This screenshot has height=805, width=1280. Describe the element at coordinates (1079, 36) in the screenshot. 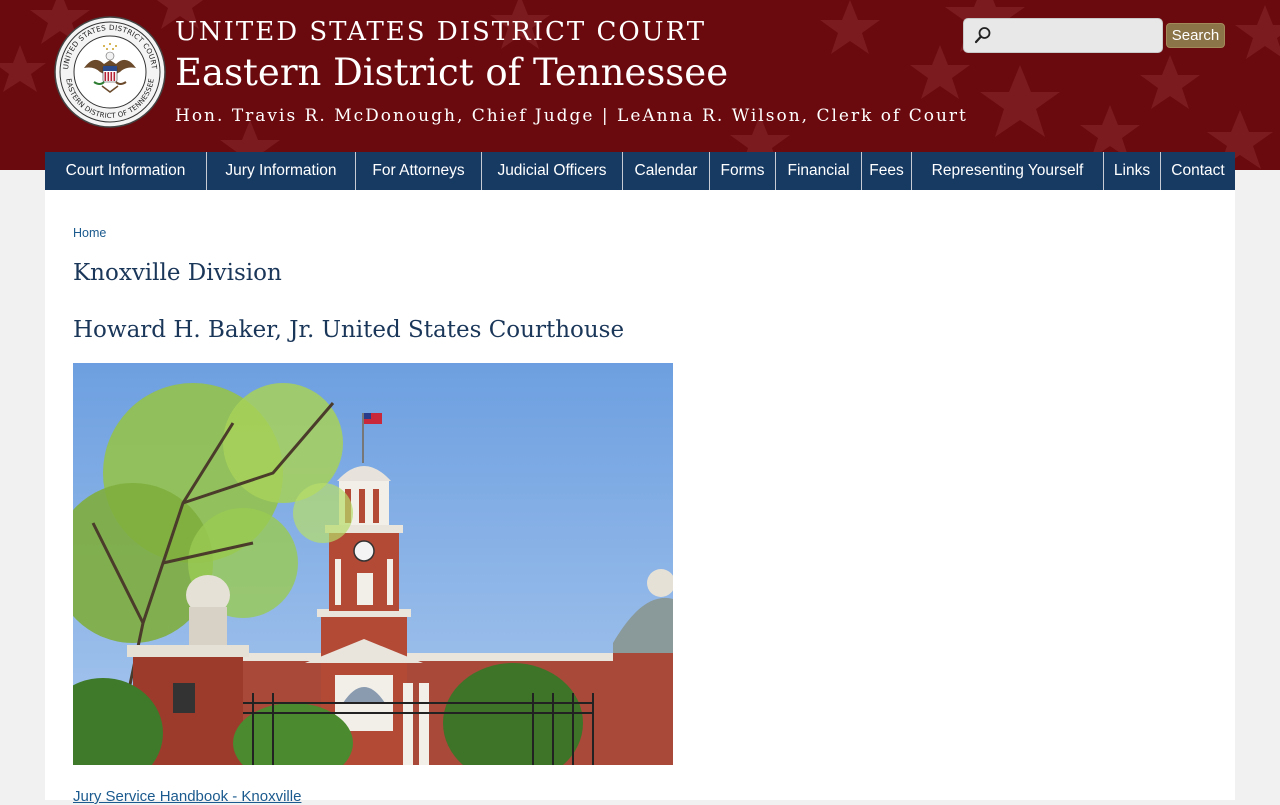

I see `search-input` at that location.